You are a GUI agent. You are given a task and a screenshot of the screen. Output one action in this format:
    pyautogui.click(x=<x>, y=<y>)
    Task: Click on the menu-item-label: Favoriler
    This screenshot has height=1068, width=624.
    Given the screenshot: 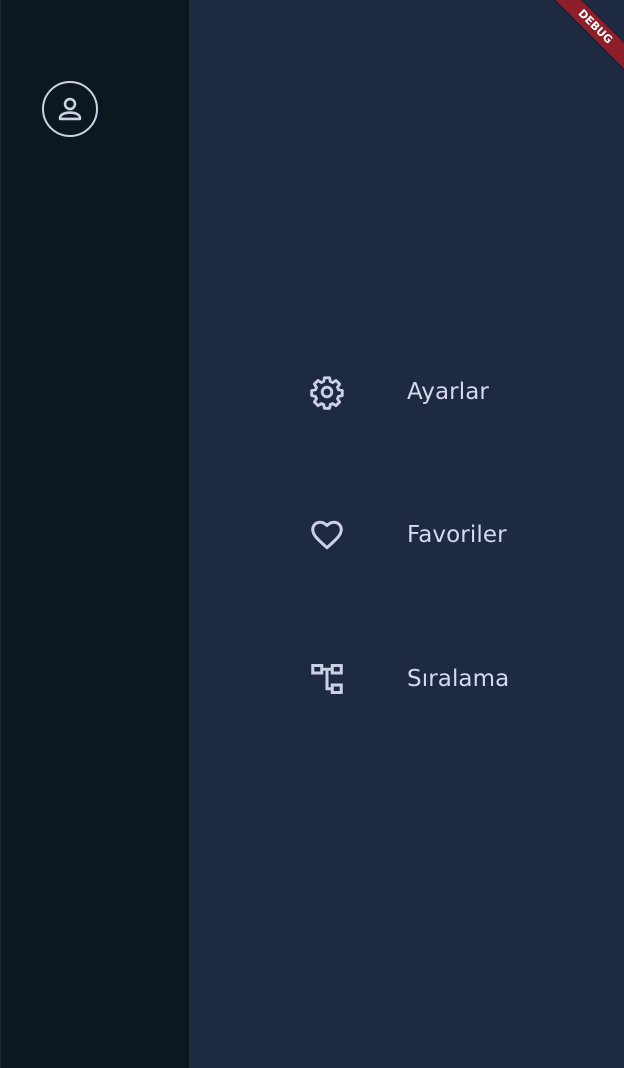 What is the action you would take?
    pyautogui.click(x=457, y=535)
    